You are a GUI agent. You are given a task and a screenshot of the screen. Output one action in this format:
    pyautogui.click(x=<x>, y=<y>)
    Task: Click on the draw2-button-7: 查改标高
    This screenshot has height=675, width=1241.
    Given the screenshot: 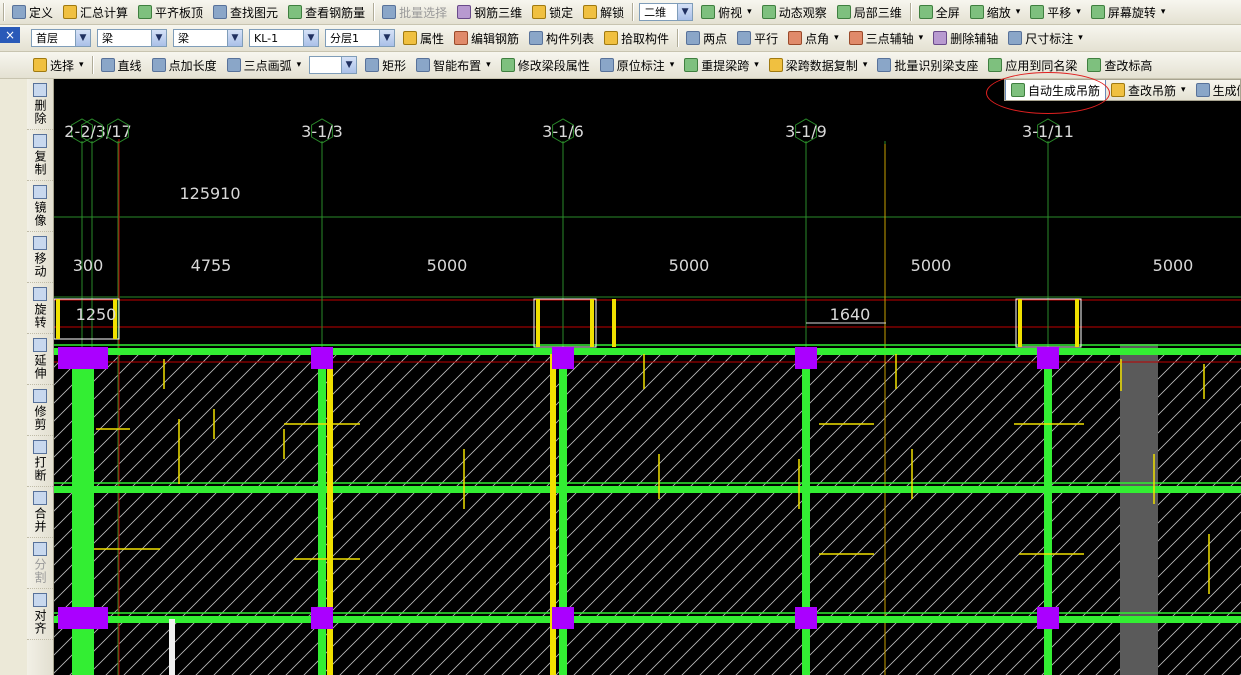 What is the action you would take?
    pyautogui.click(x=1119, y=65)
    